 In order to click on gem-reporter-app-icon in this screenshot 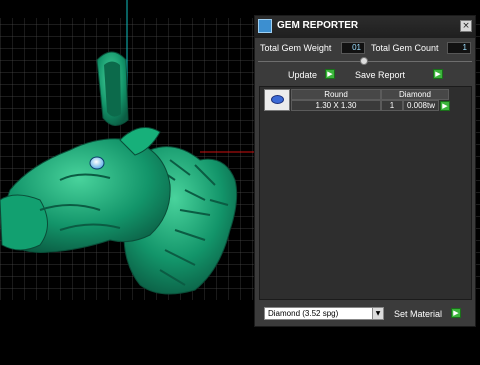, I will do `click(265, 26)`.